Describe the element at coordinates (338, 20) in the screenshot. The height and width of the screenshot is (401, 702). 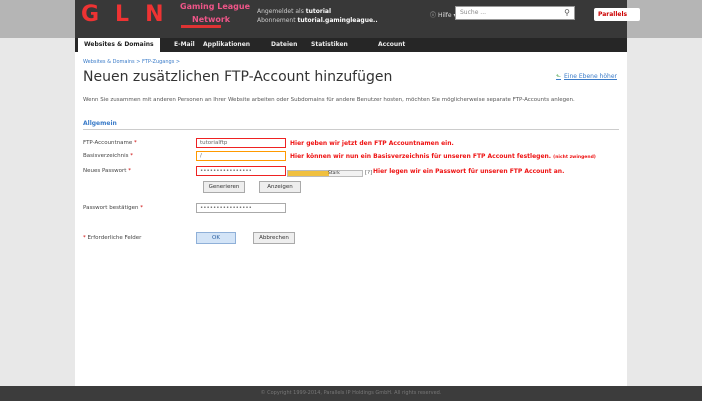
I see `login-subscription: tutorial.gamingleague..` at that location.